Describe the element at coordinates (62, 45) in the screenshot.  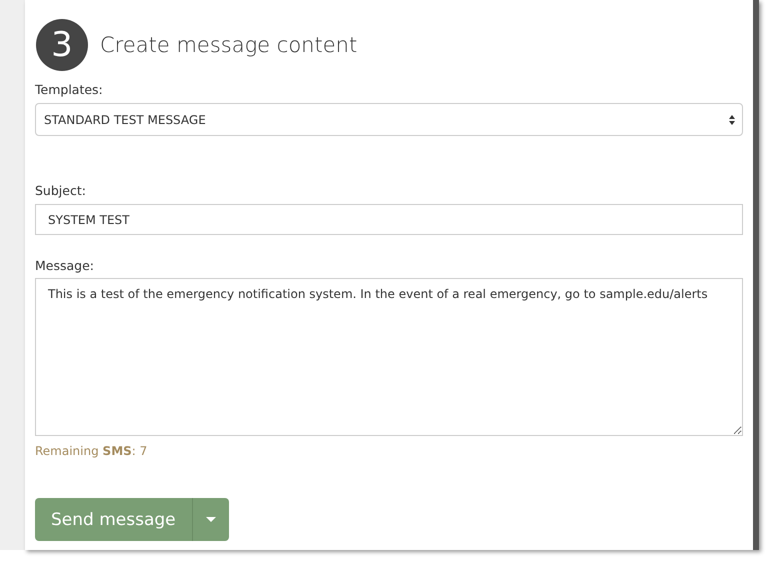
I see `step-number: 3` at that location.